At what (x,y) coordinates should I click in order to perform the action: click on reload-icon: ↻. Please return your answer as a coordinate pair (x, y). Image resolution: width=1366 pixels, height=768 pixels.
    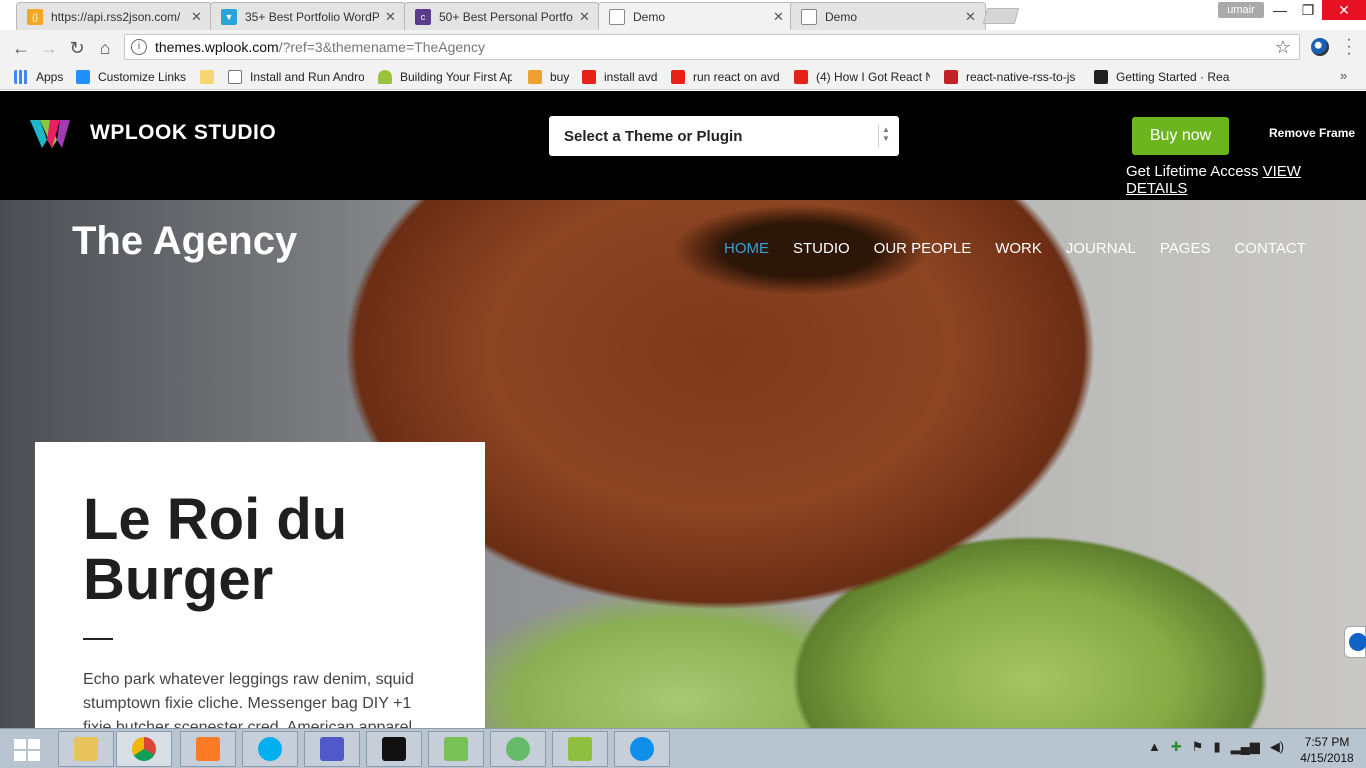
    Looking at the image, I should click on (77, 48).